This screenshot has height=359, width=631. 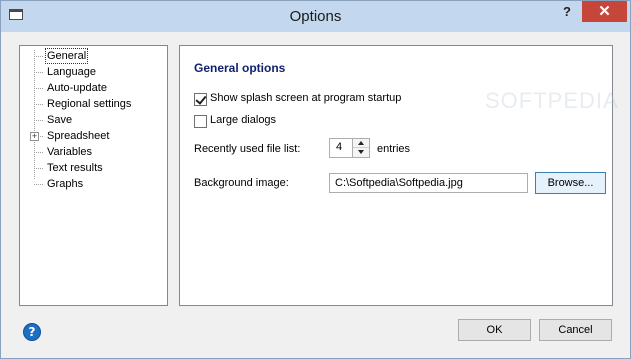 What do you see at coordinates (75, 168) in the screenshot?
I see `tree-item-label: Text results` at bounding box center [75, 168].